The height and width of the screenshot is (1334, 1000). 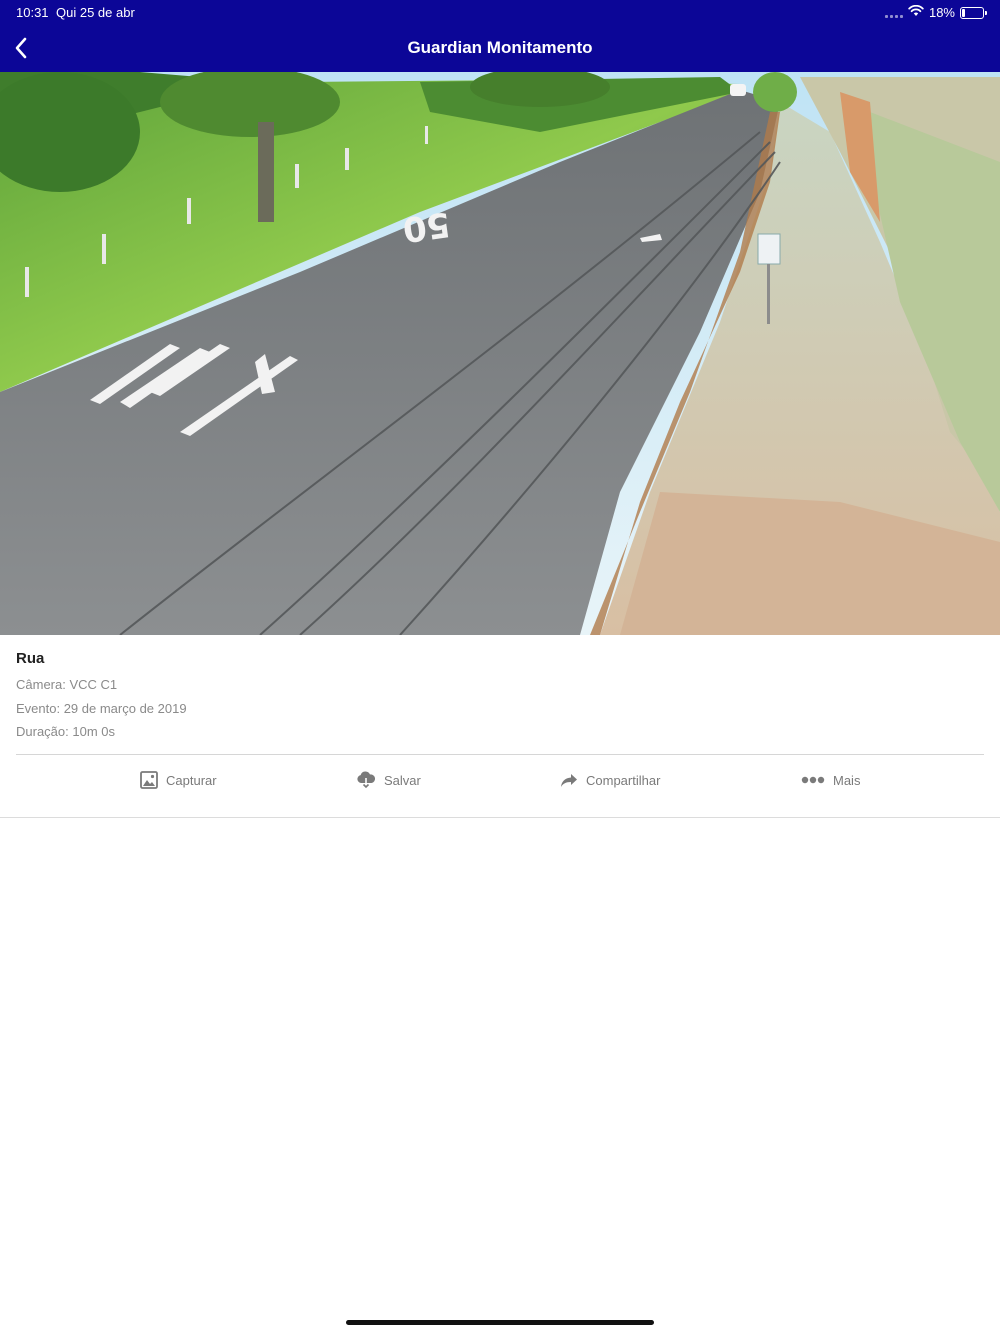 What do you see at coordinates (191, 780) in the screenshot?
I see `capture-label: Capturar` at bounding box center [191, 780].